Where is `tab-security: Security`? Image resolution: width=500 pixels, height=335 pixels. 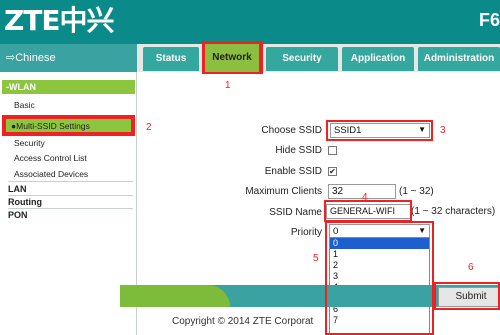
tab-security: Security is located at coordinates (302, 59).